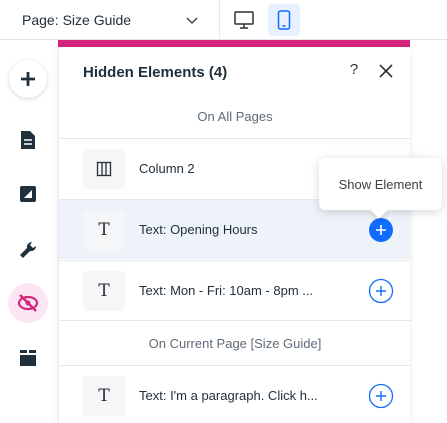 This screenshot has width=447, height=423. I want to click on selection-strip, so click(234, 43).